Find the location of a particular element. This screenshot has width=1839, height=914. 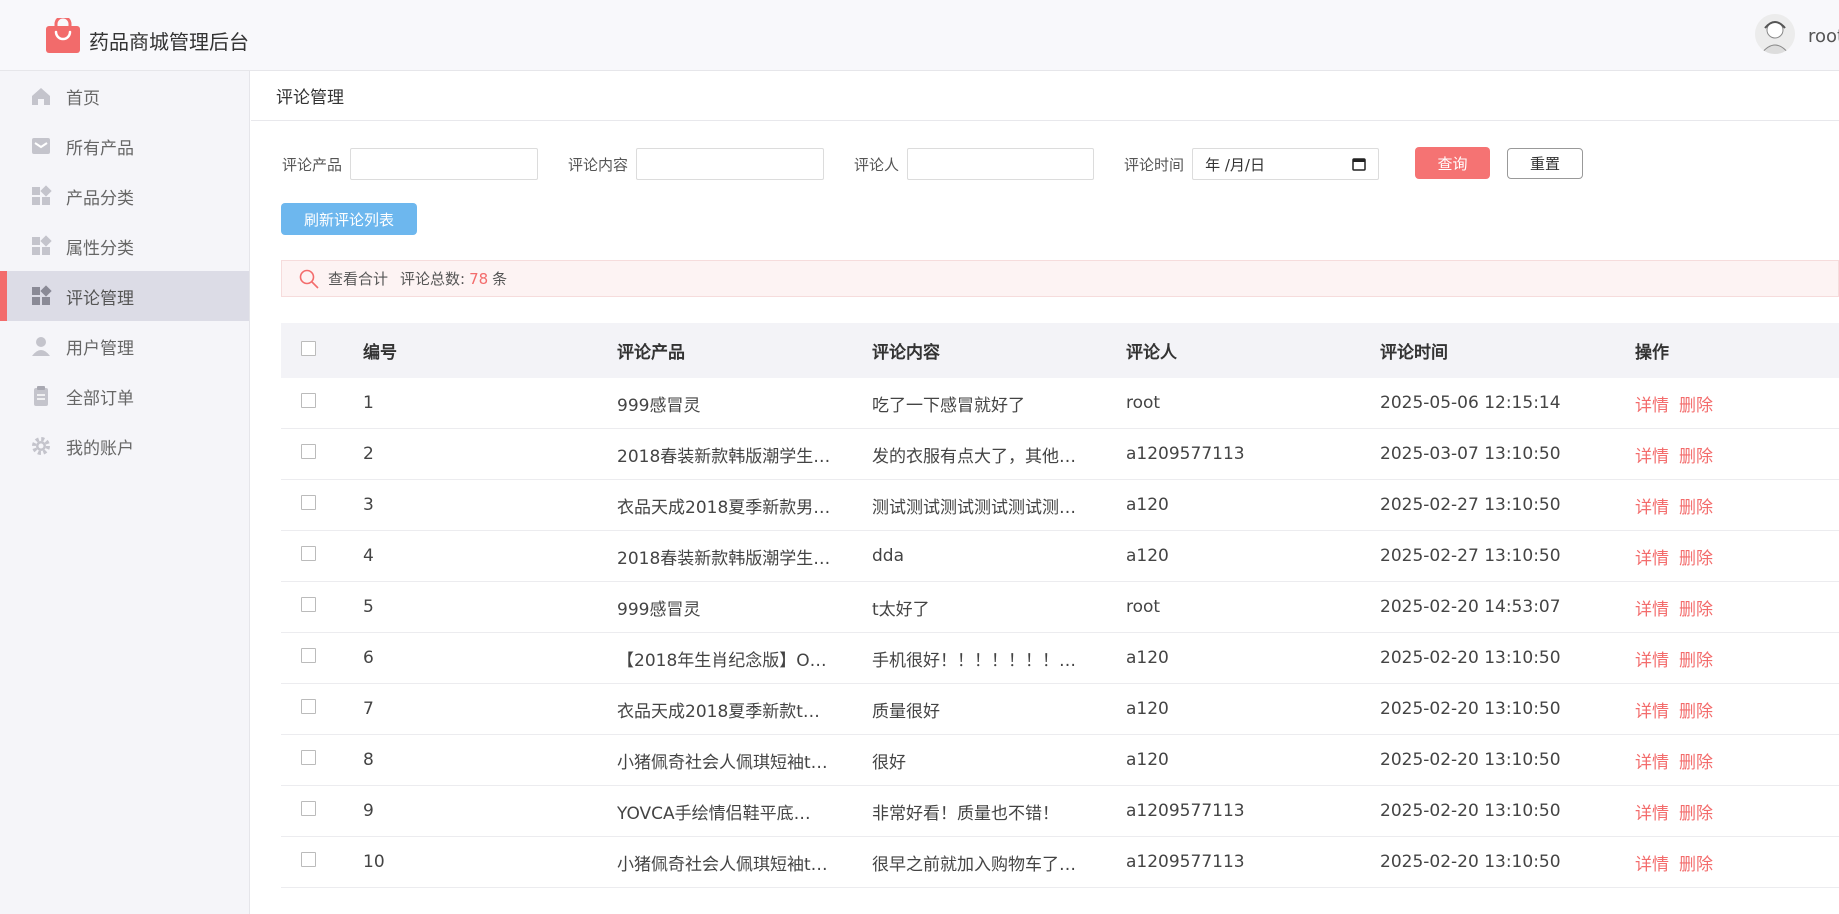

header-user: 评论人 is located at coordinates (1151, 353).